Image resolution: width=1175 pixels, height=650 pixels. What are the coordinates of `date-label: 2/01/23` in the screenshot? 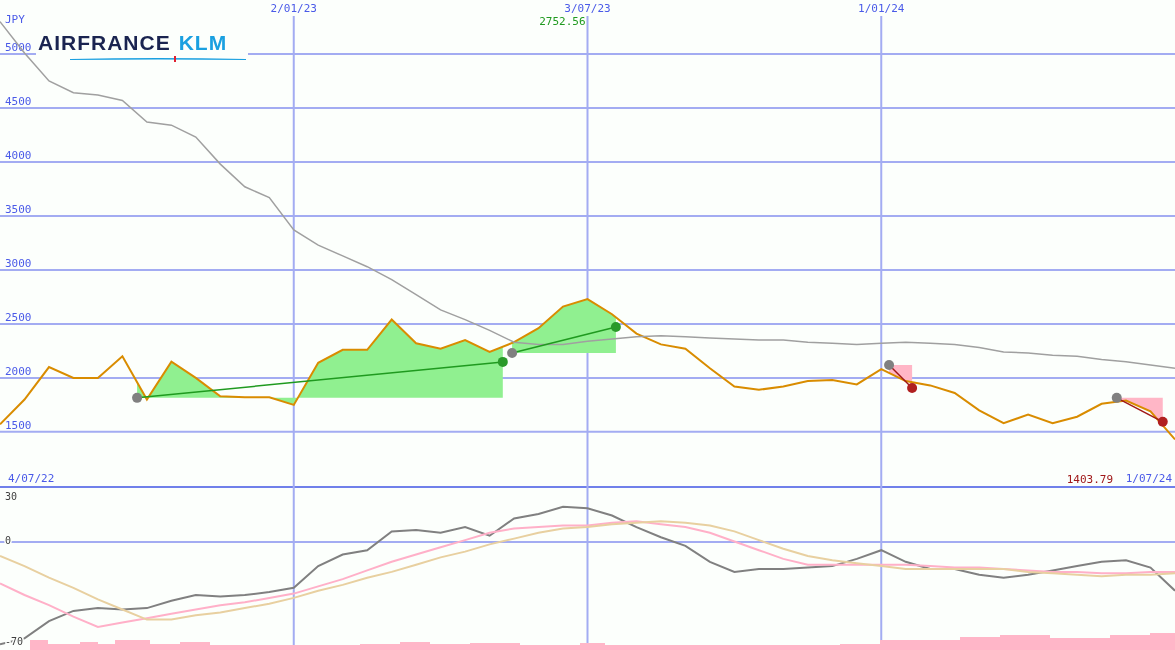 It's located at (293, 8).